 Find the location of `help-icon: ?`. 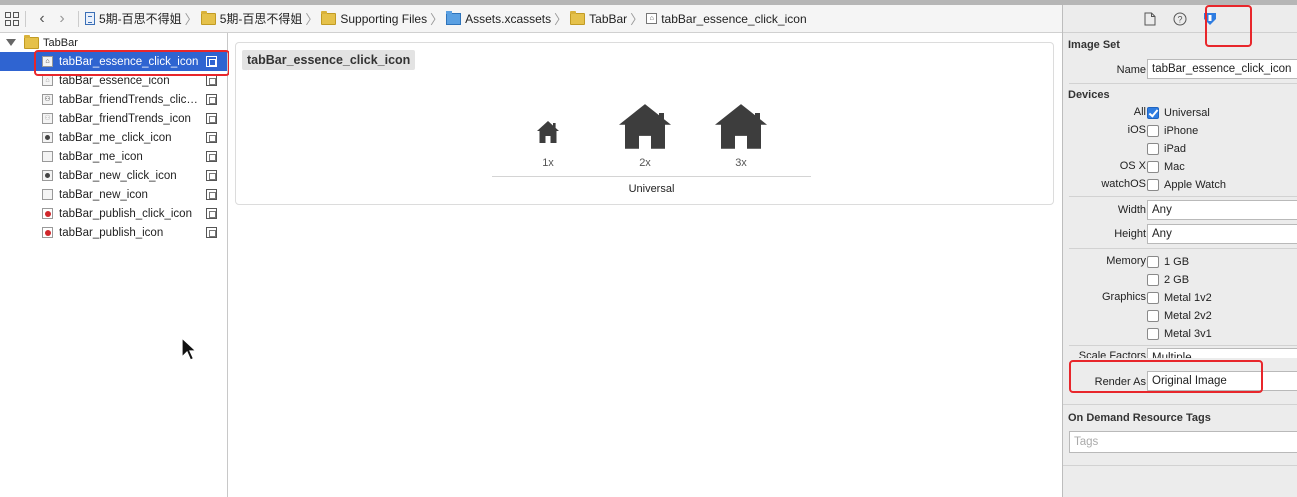

help-icon: ? is located at coordinates (1180, 18).